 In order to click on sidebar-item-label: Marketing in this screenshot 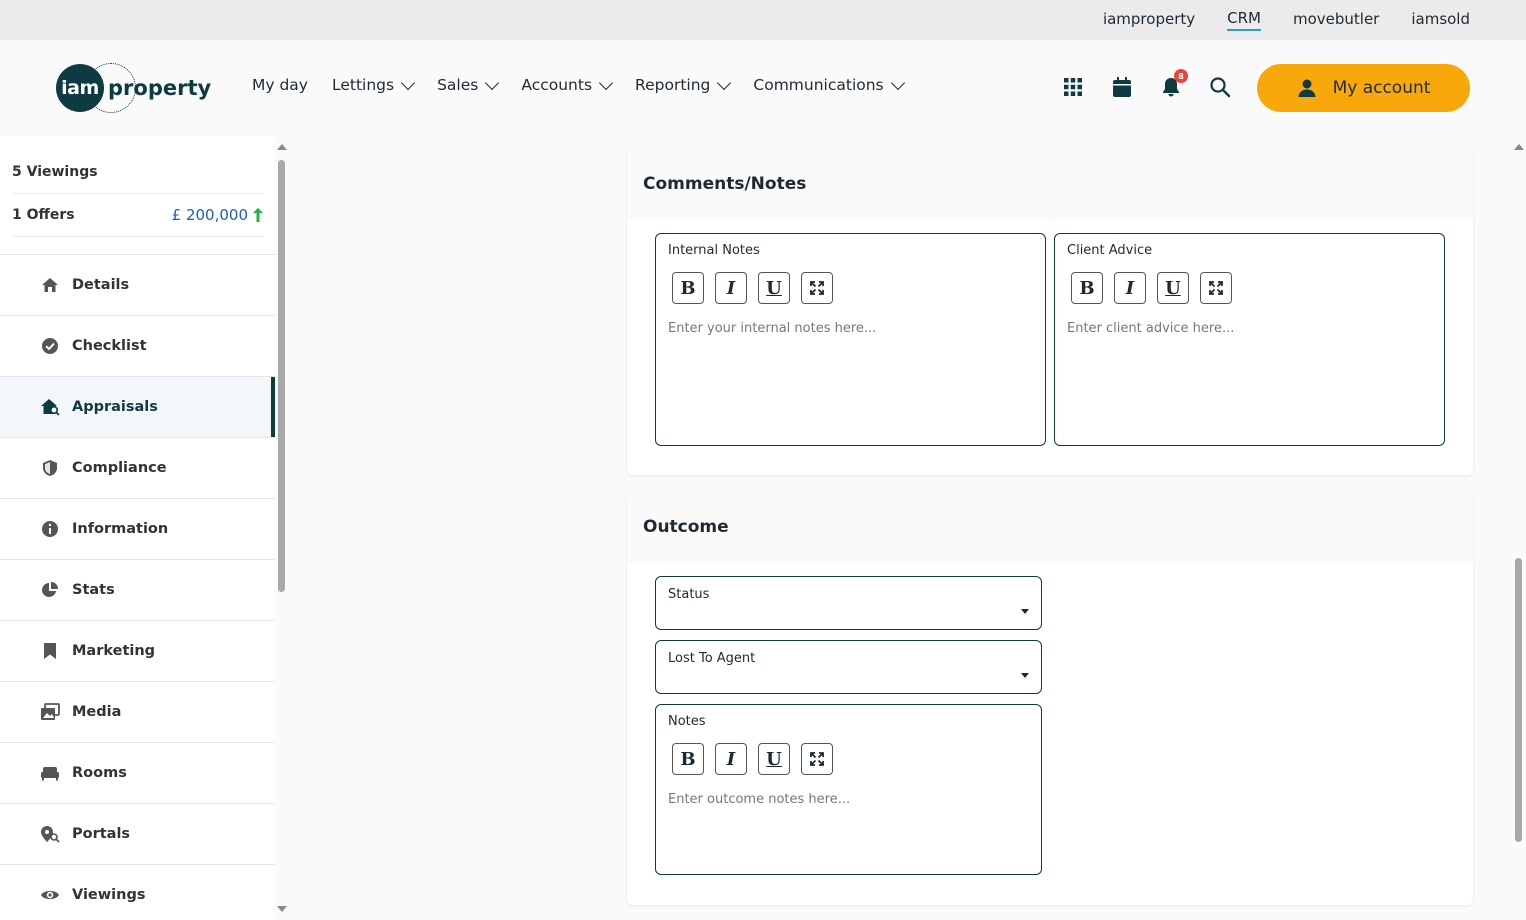, I will do `click(114, 651)`.